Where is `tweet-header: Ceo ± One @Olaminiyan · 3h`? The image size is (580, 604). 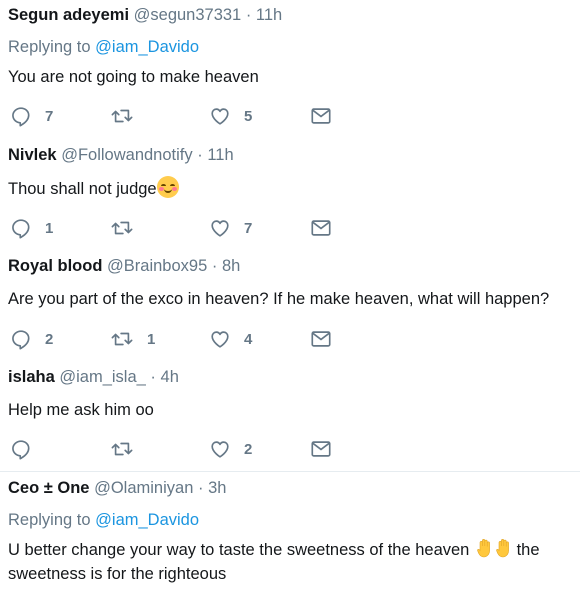 tweet-header: Ceo ± One @Olaminiyan · 3h is located at coordinates (117, 488).